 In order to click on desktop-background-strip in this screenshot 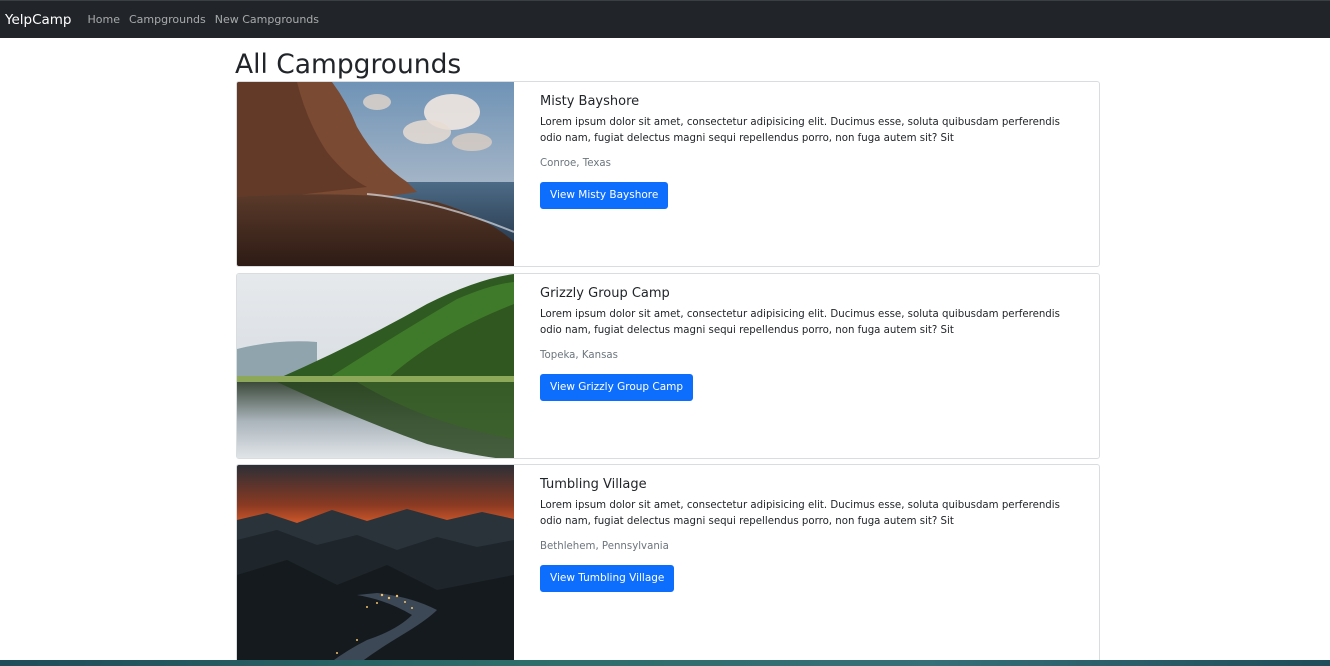, I will do `click(665, 663)`.